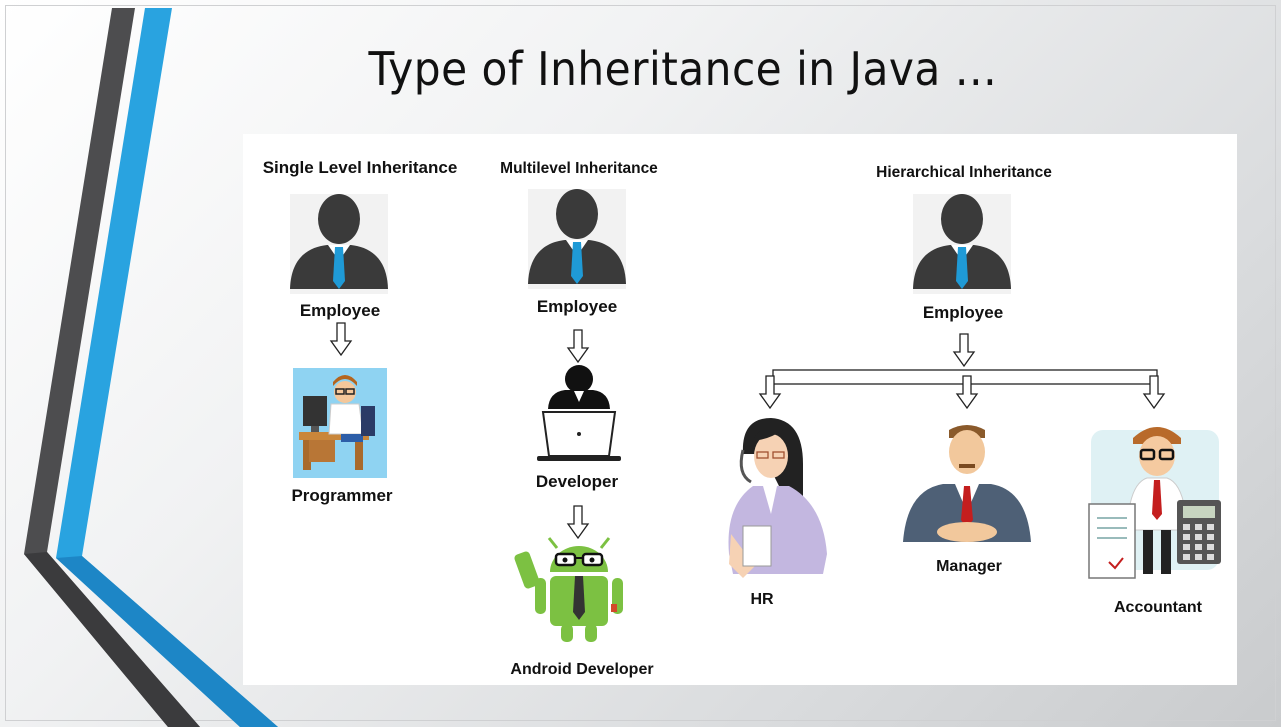 This screenshot has width=1281, height=727. Describe the element at coordinates (967, 483) in the screenshot. I see `manager-icon` at that location.